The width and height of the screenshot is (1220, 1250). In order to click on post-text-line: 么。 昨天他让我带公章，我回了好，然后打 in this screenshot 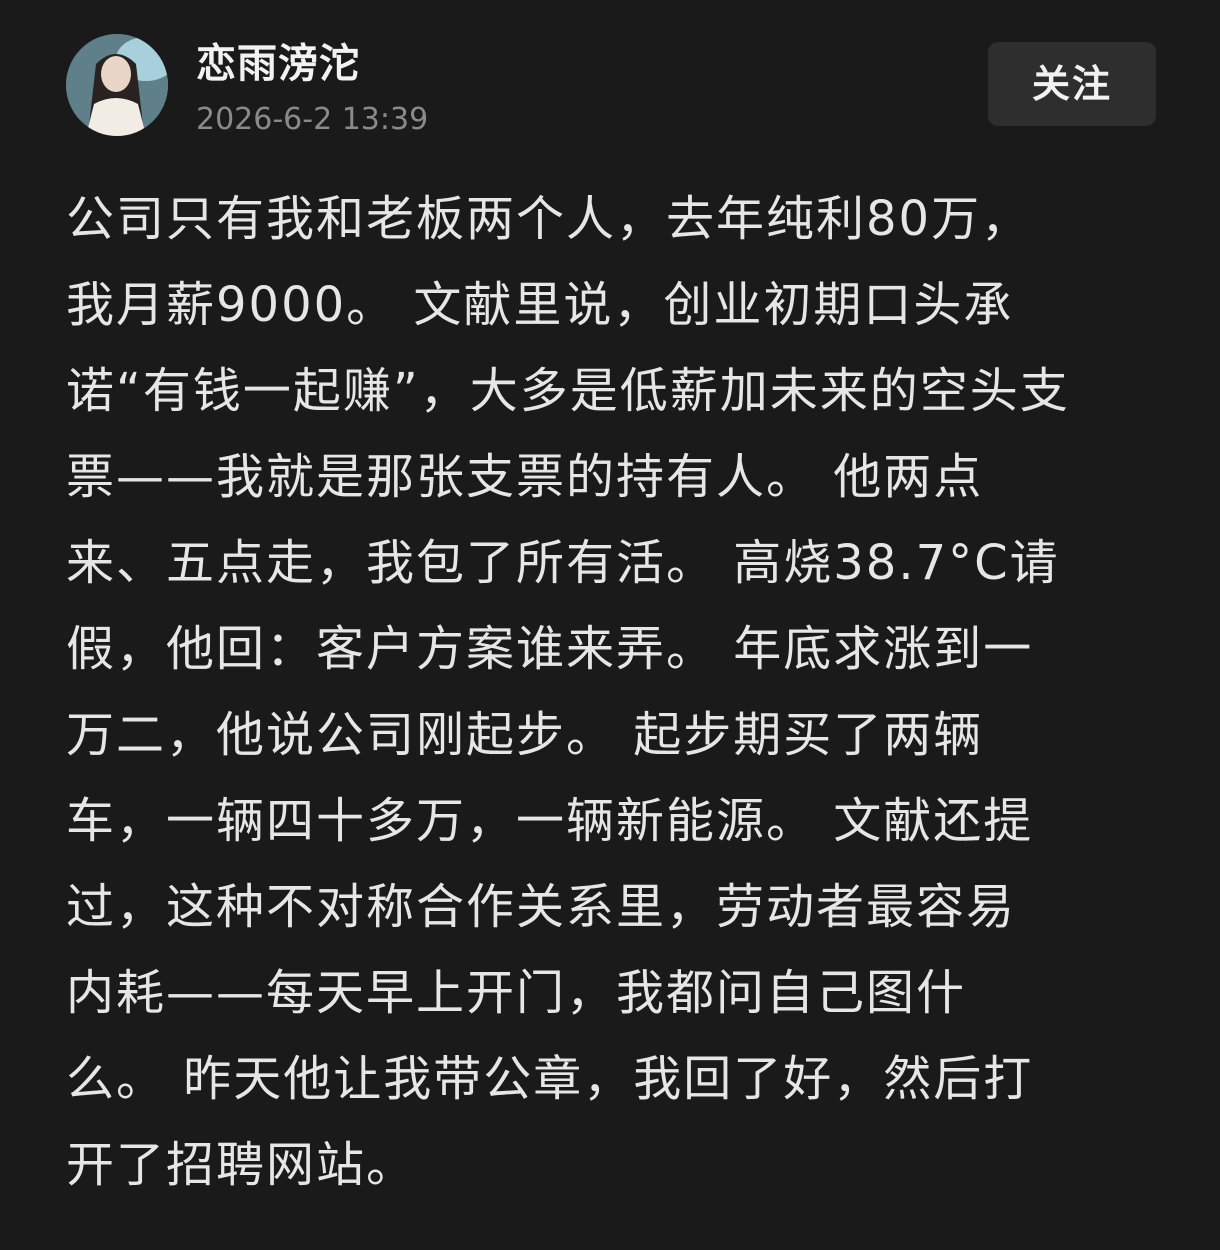, I will do `click(550, 1079)`.